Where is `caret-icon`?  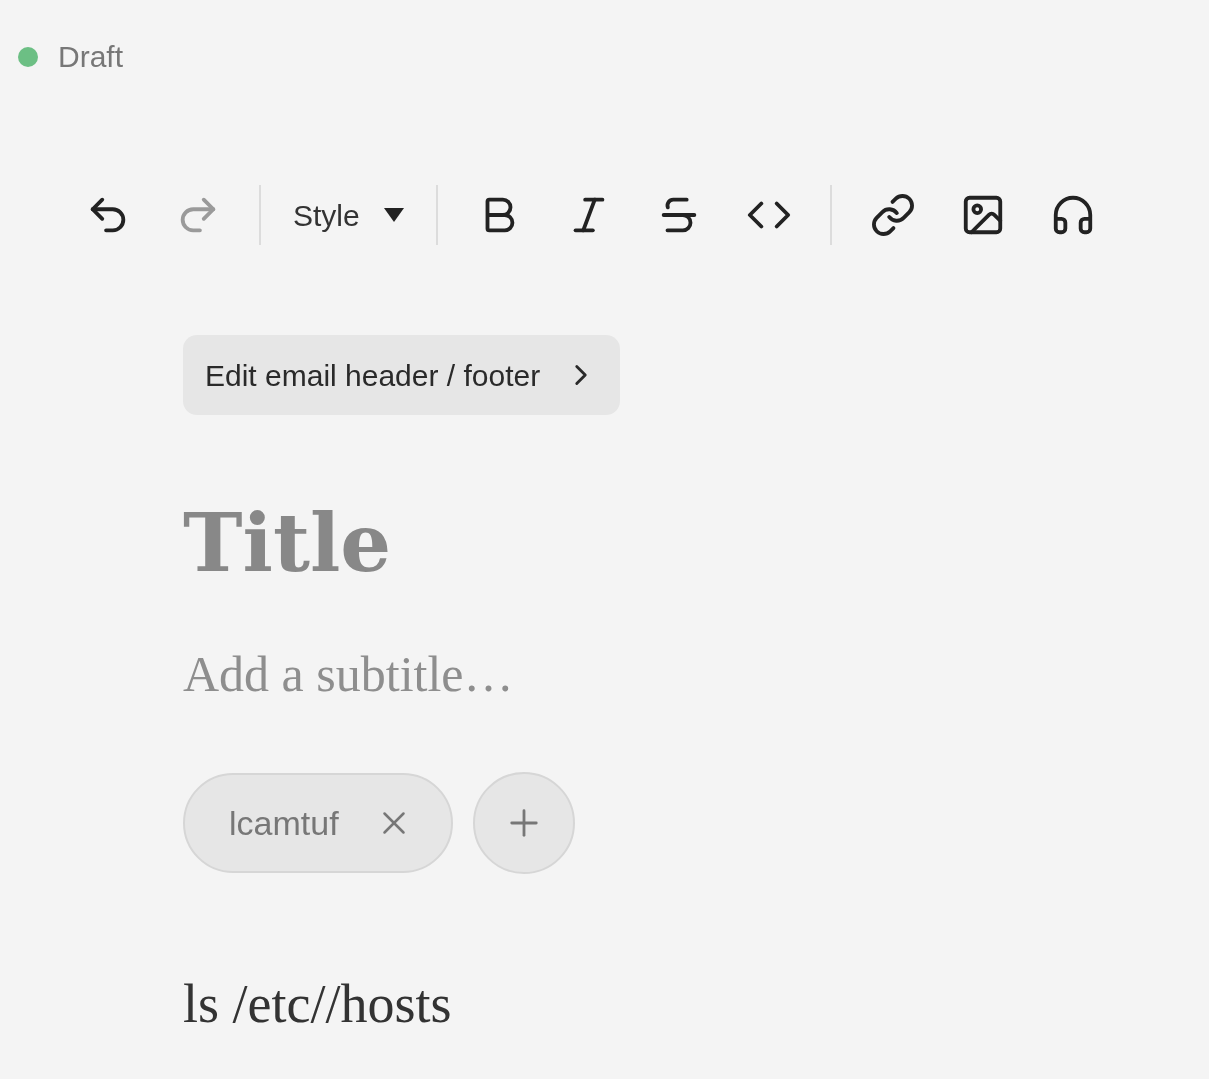 caret-icon is located at coordinates (393, 215).